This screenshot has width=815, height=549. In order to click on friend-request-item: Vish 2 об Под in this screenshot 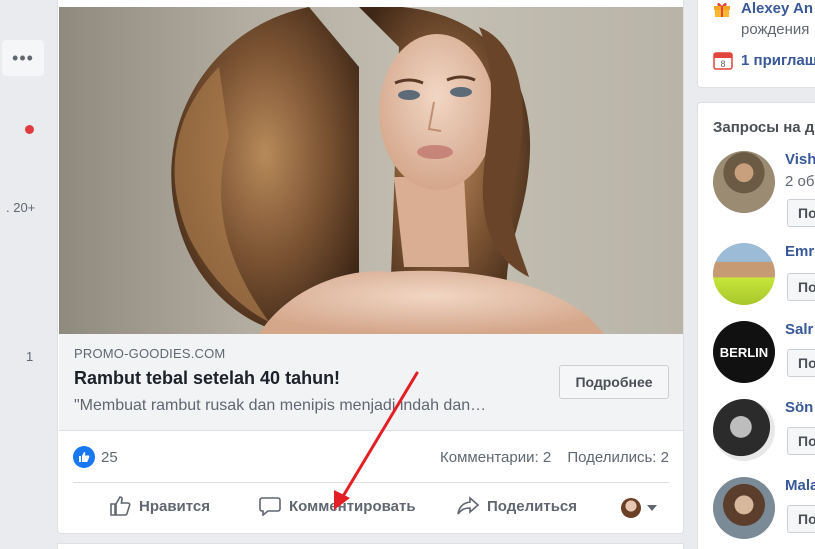, I will do `click(764, 189)`.